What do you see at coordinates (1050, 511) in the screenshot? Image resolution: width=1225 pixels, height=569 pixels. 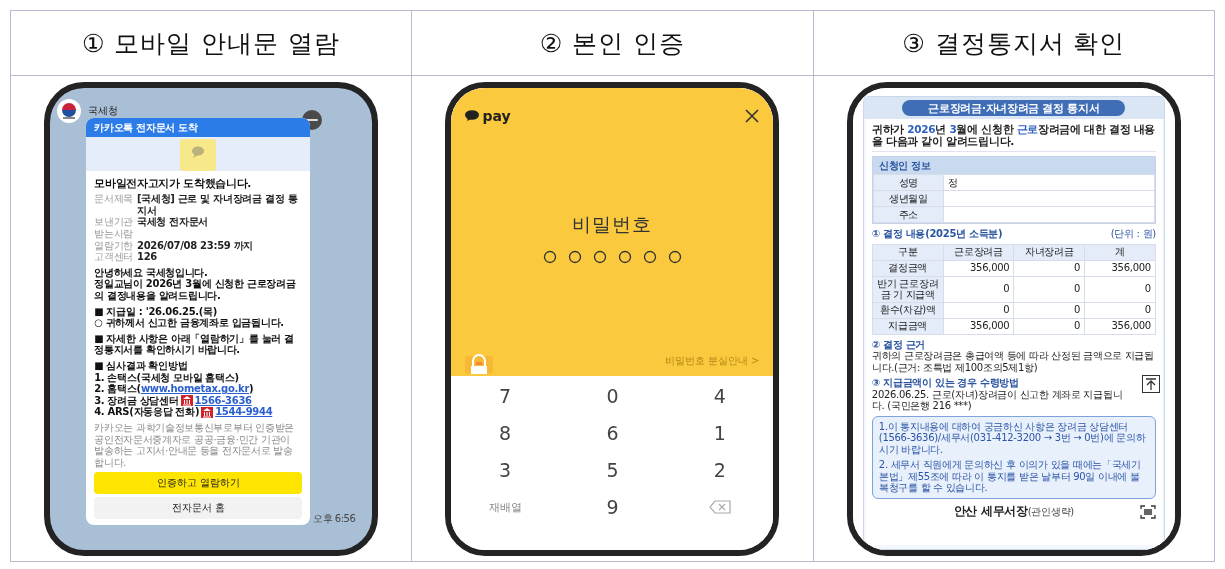 I see `seal-note: (관인생략)` at bounding box center [1050, 511].